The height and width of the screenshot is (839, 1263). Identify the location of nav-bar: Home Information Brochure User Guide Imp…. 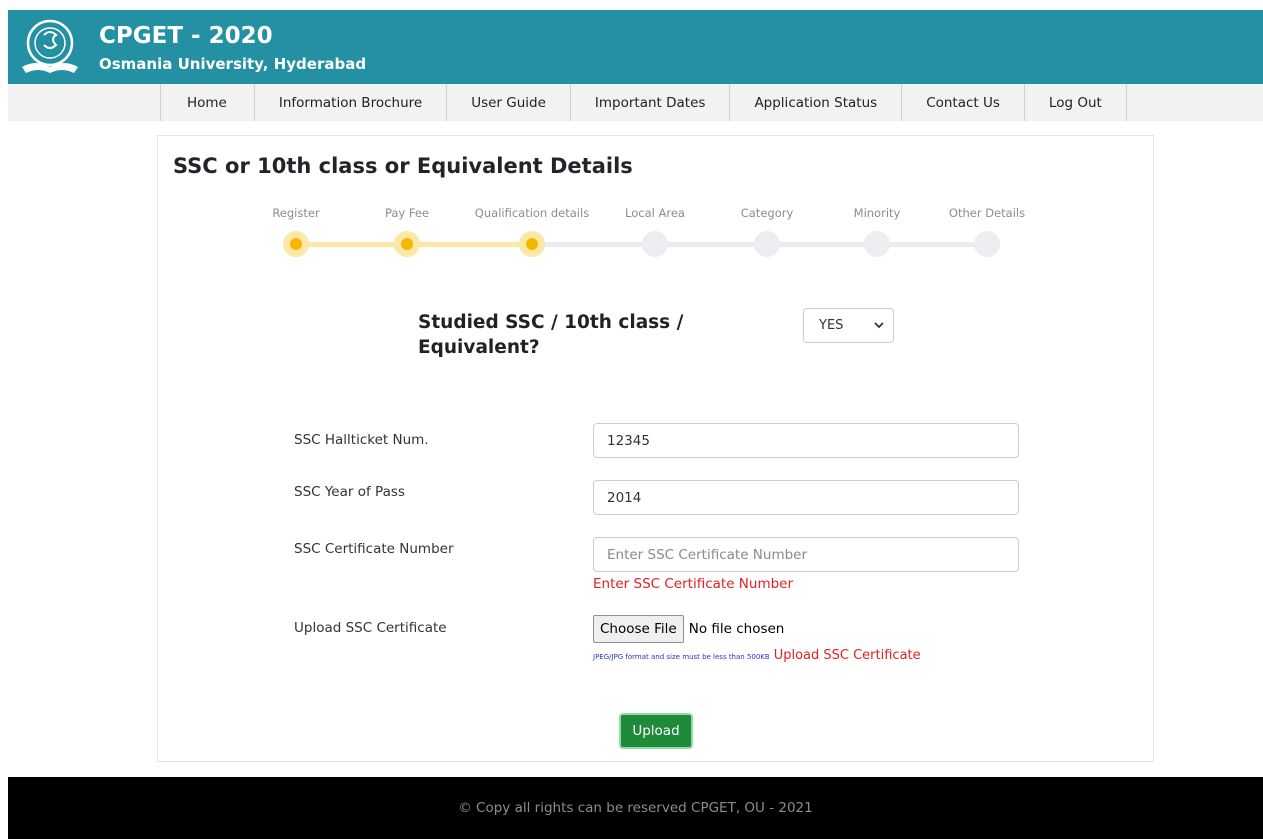
(635, 102).